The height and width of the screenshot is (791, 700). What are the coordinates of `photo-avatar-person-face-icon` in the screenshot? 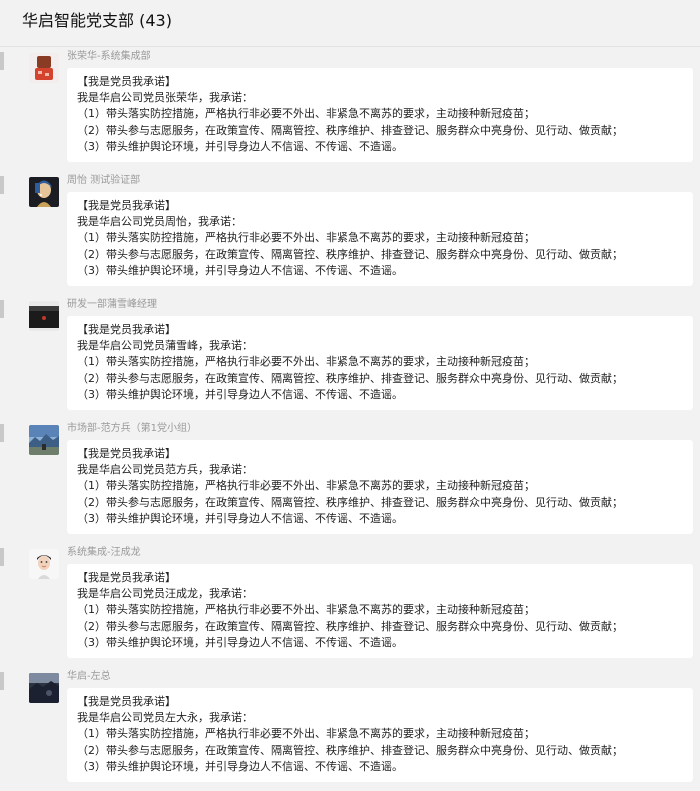 It's located at (44, 564).